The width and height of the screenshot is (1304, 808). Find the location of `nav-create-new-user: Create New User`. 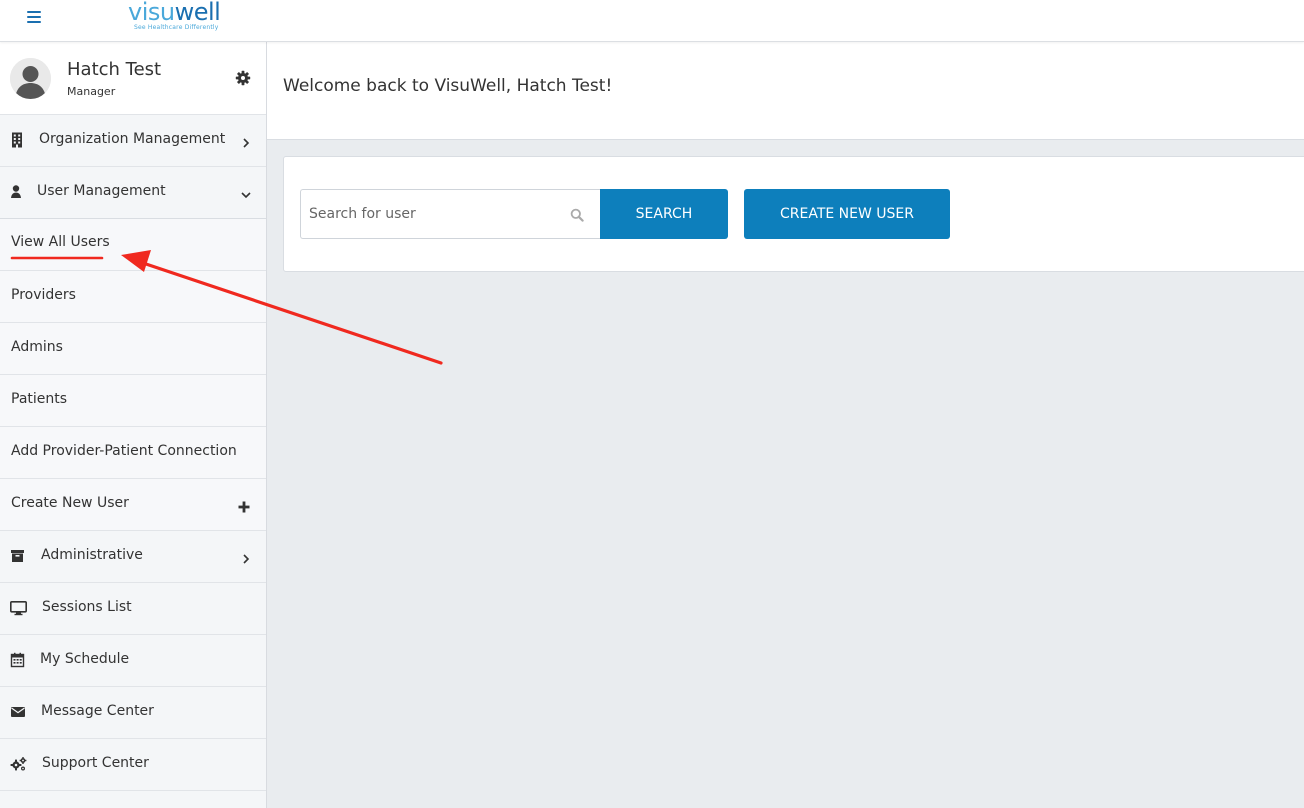

nav-create-new-user: Create New User is located at coordinates (133, 505).